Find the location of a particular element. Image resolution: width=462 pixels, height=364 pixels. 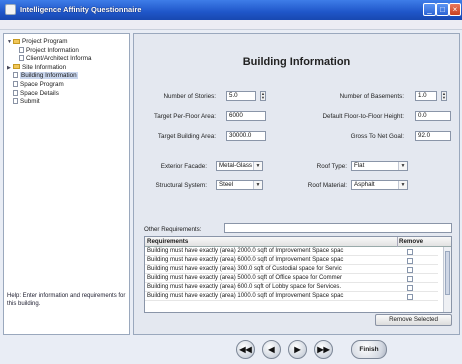

floor-height-field: 0.0 is located at coordinates (433, 116).